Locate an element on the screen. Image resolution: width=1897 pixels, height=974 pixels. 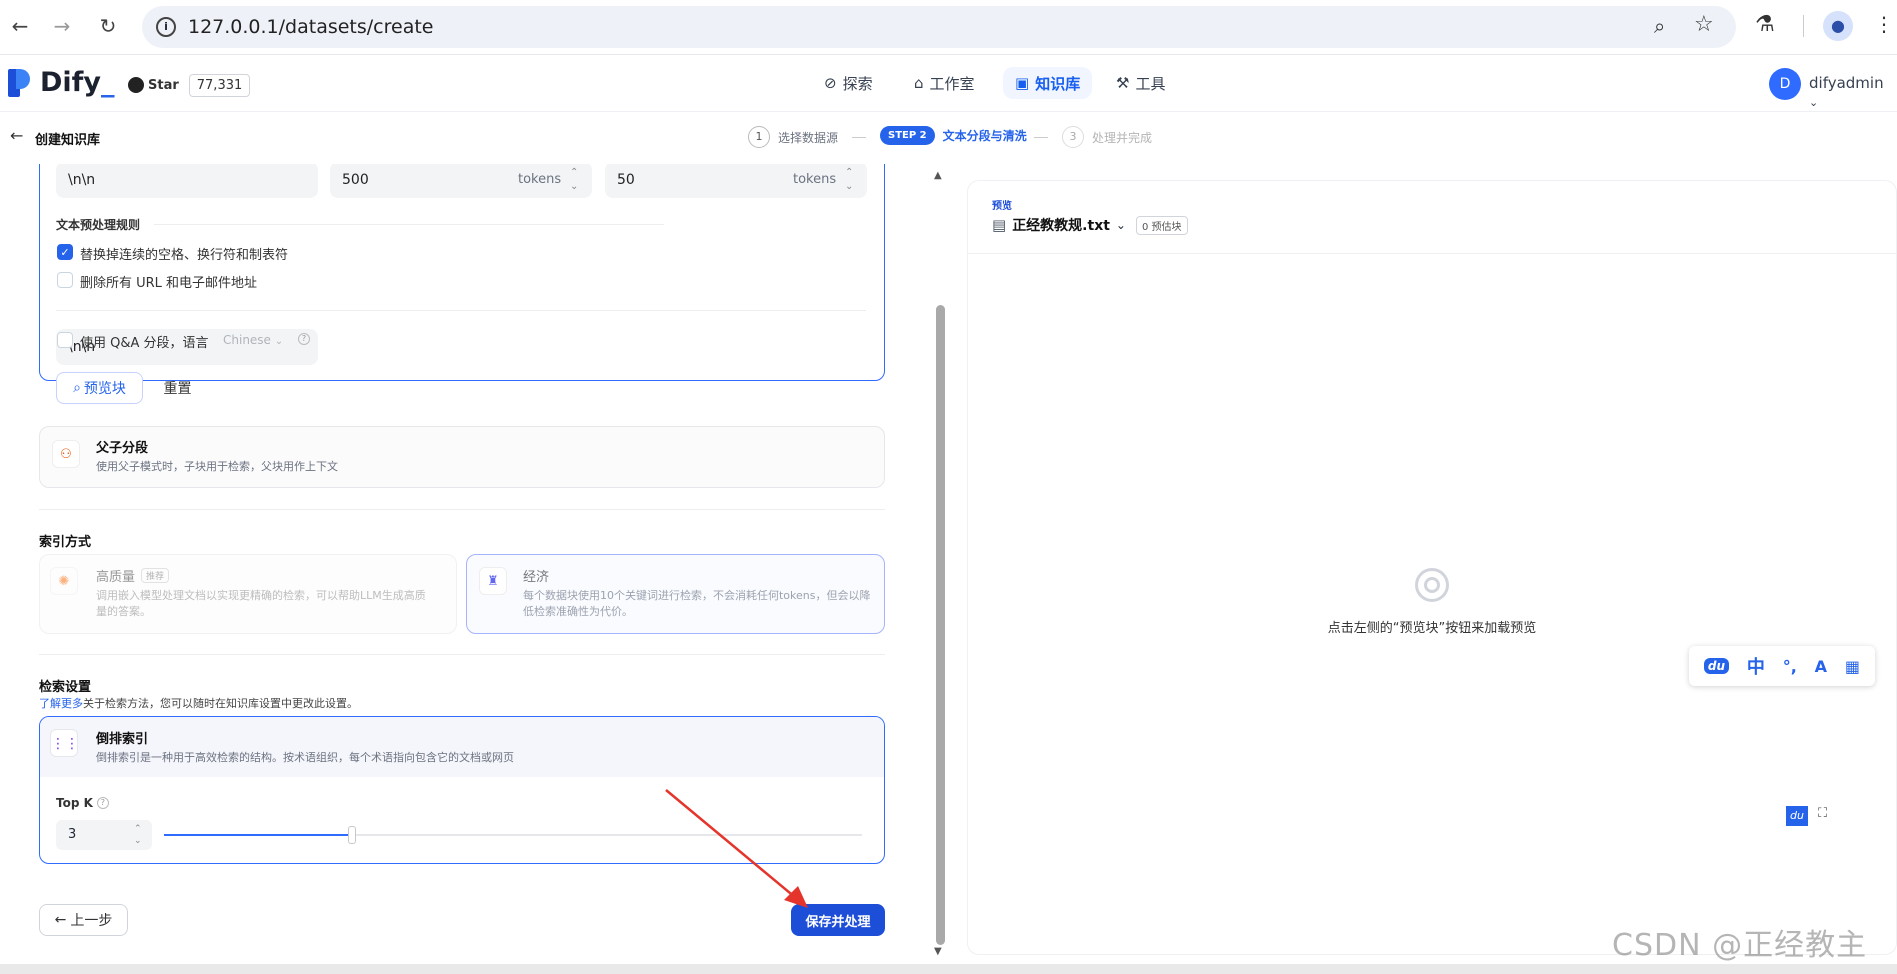
dify-logo-text: Dify_ is located at coordinates (77, 82).